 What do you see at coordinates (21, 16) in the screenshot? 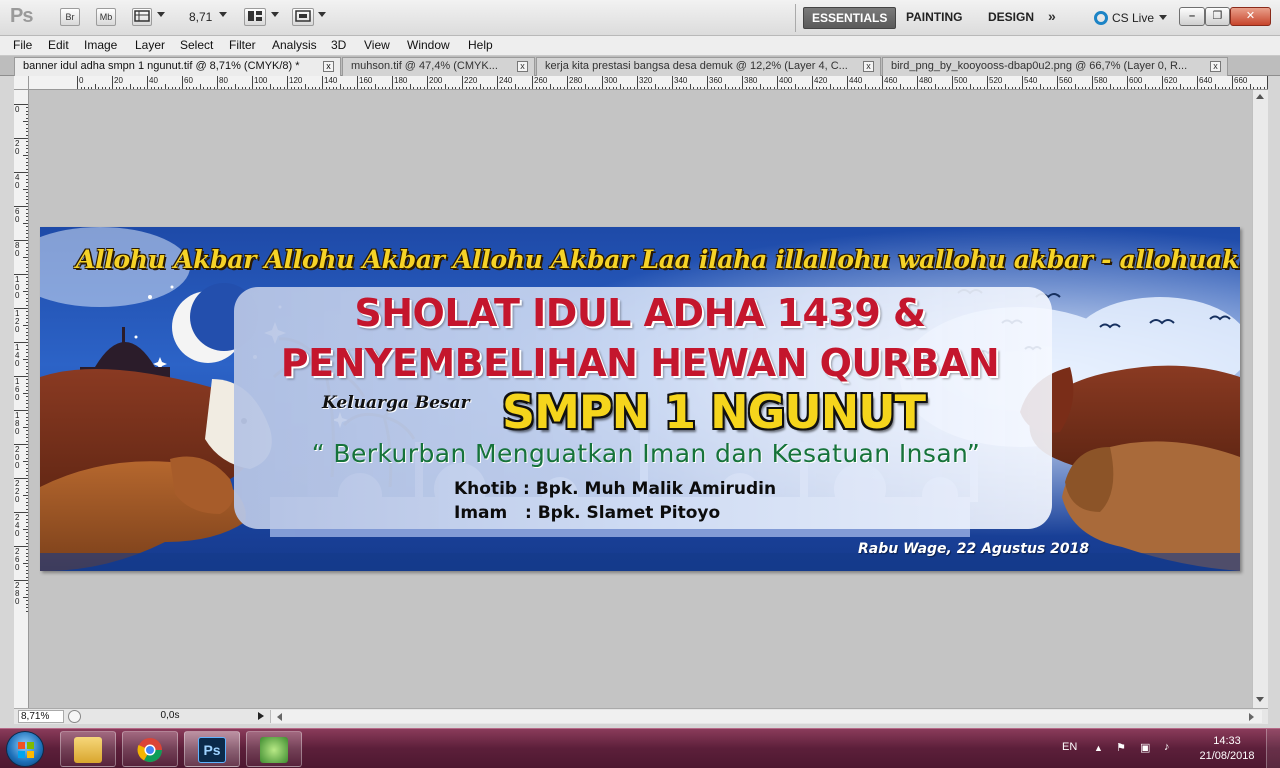
I see `photoshop-logo: Ps` at bounding box center [21, 16].